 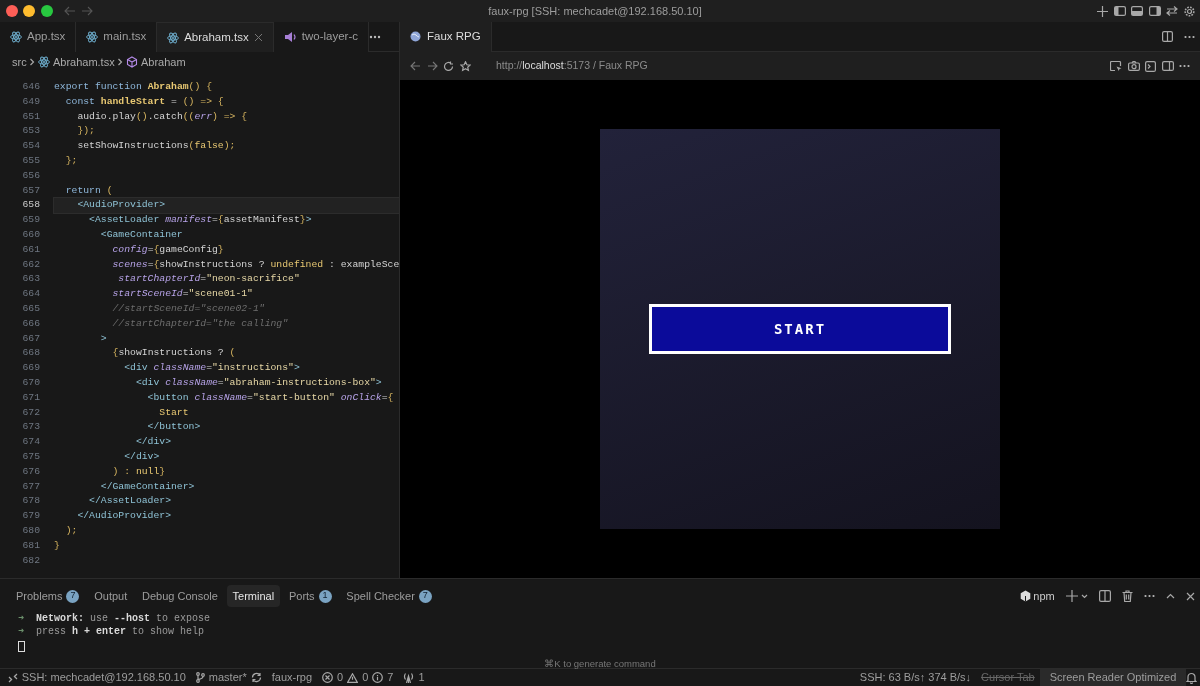 I want to click on minimize-window-icon, so click(x=29, y=11).